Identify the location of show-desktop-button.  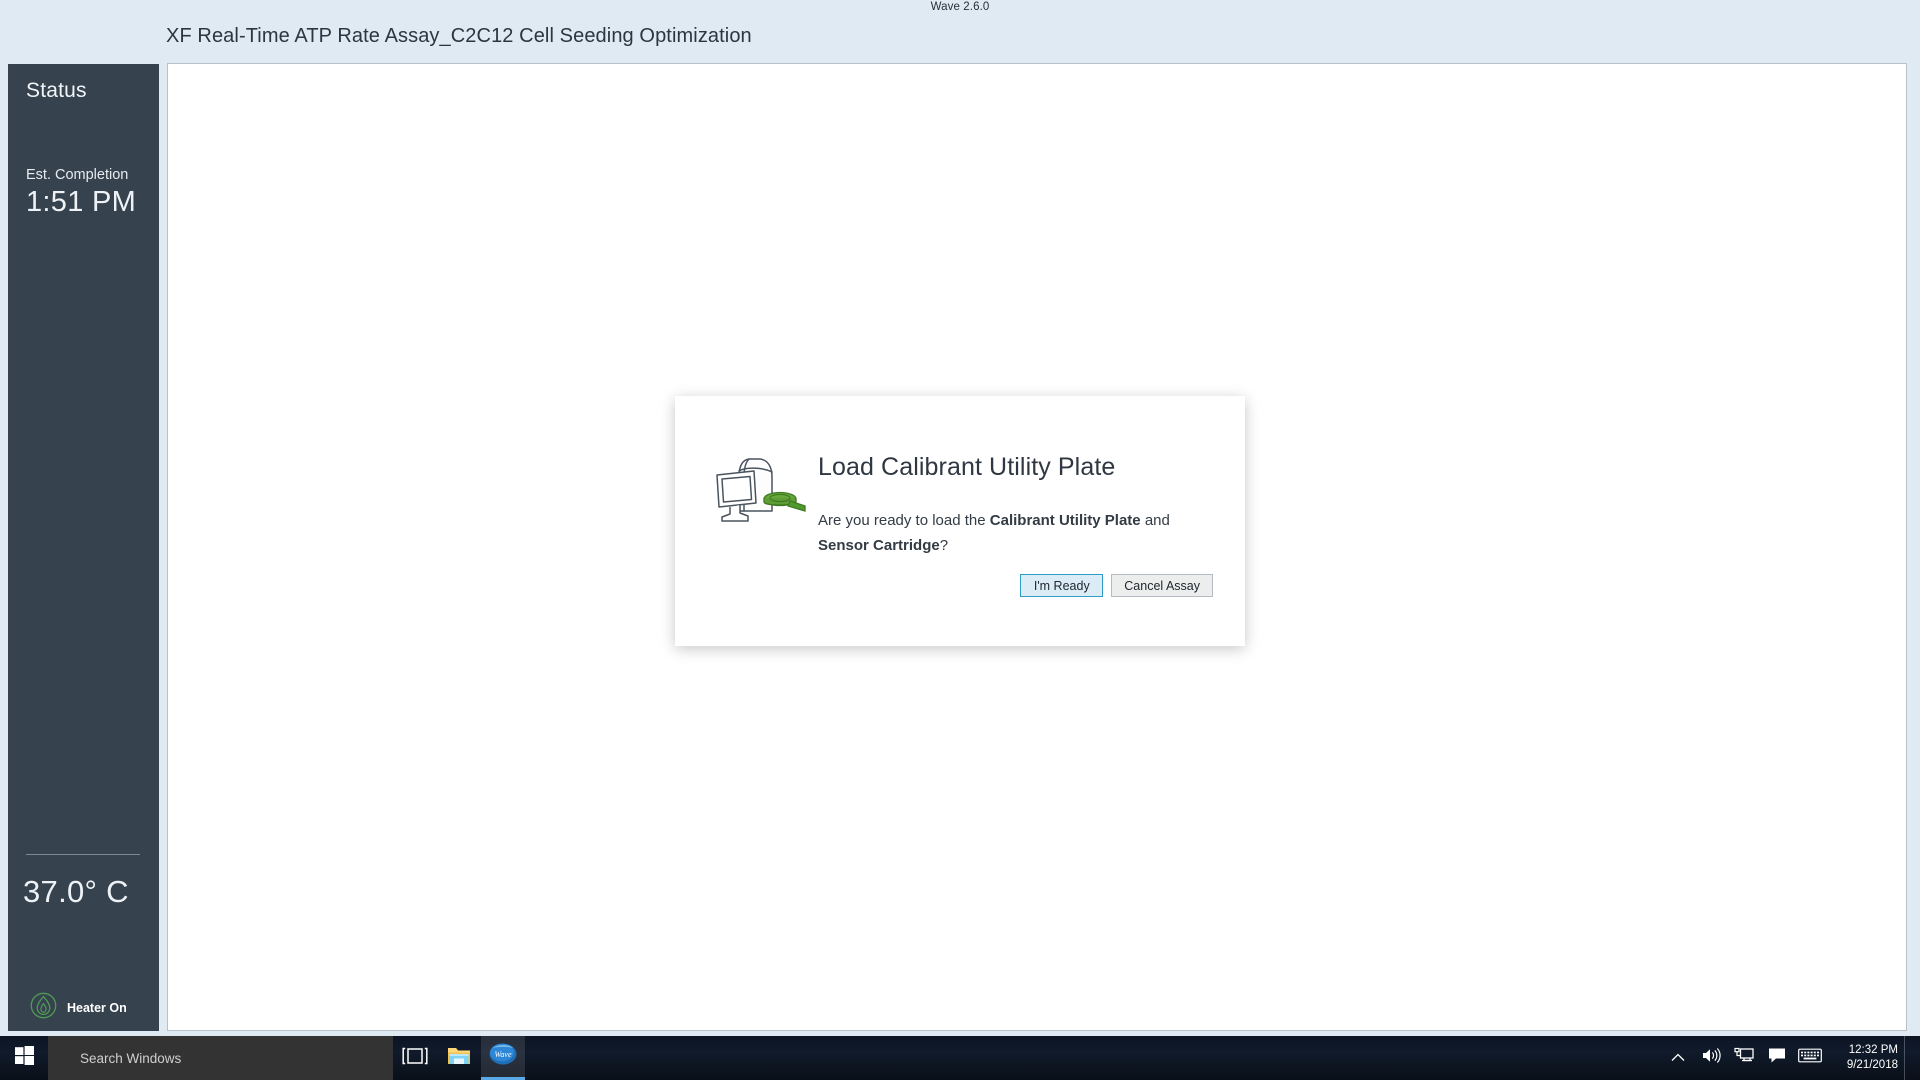
(1907, 1058).